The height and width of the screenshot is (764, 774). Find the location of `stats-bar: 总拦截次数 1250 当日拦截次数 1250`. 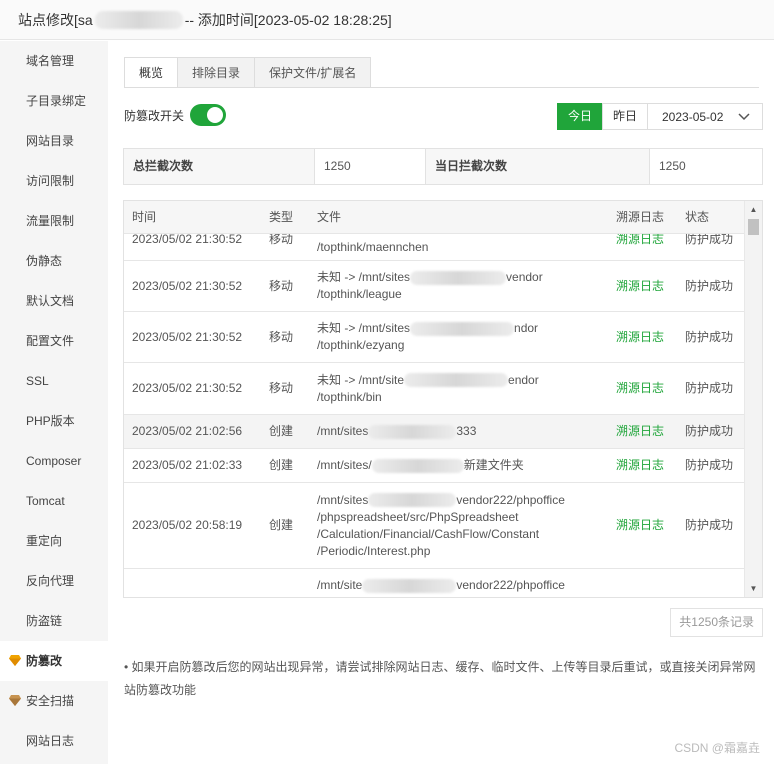

stats-bar: 总拦截次数 1250 当日拦截次数 1250 is located at coordinates (443, 166).